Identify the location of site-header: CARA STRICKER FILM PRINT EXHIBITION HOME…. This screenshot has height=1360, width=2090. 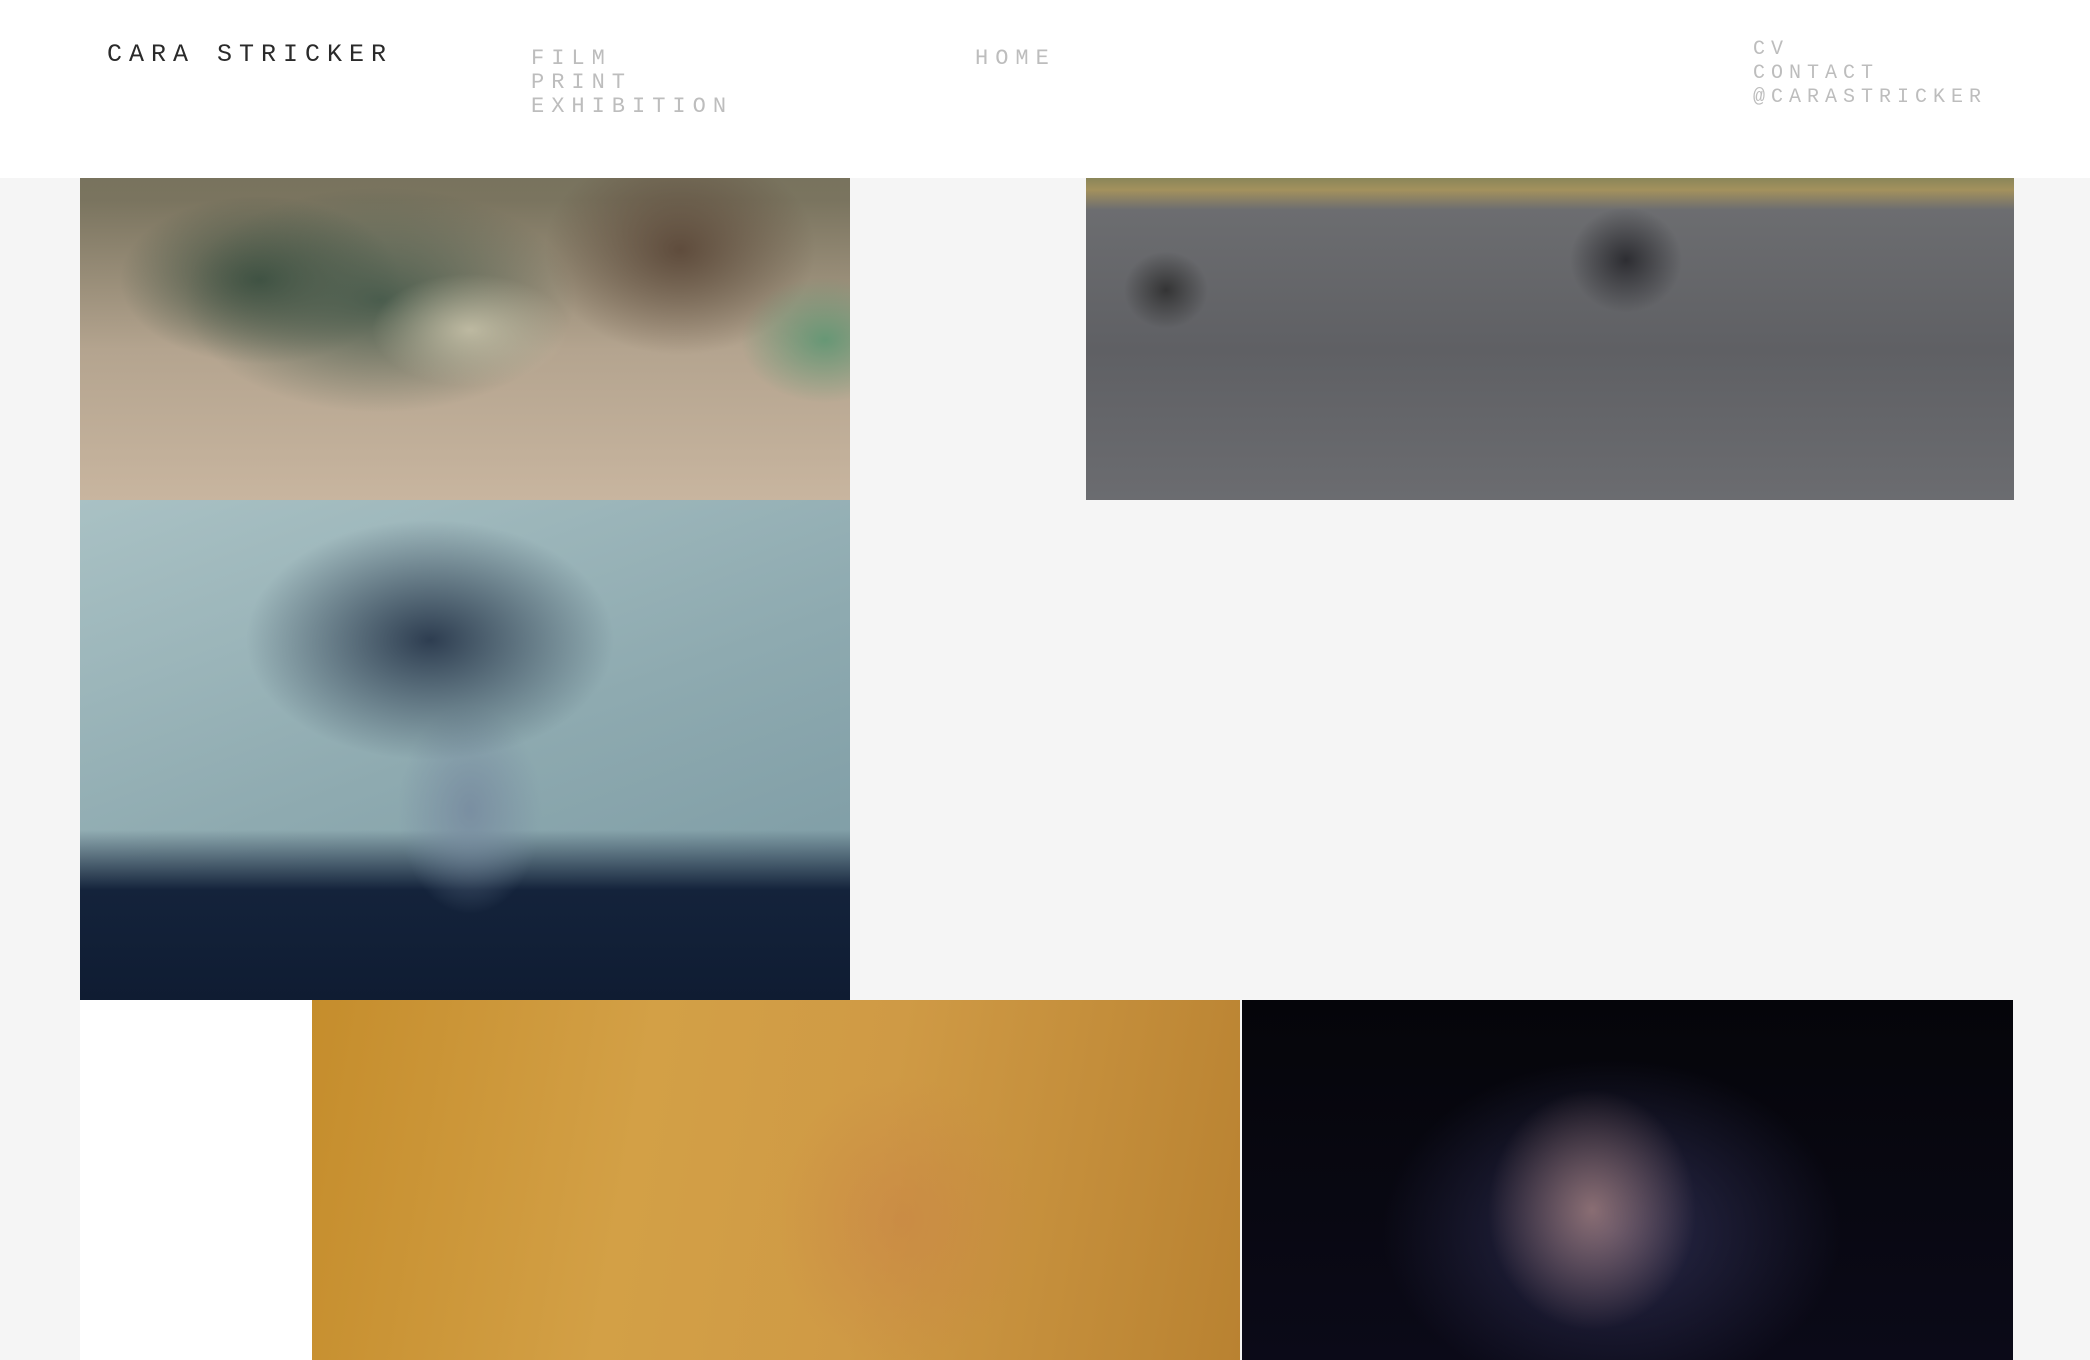
(1045, 89).